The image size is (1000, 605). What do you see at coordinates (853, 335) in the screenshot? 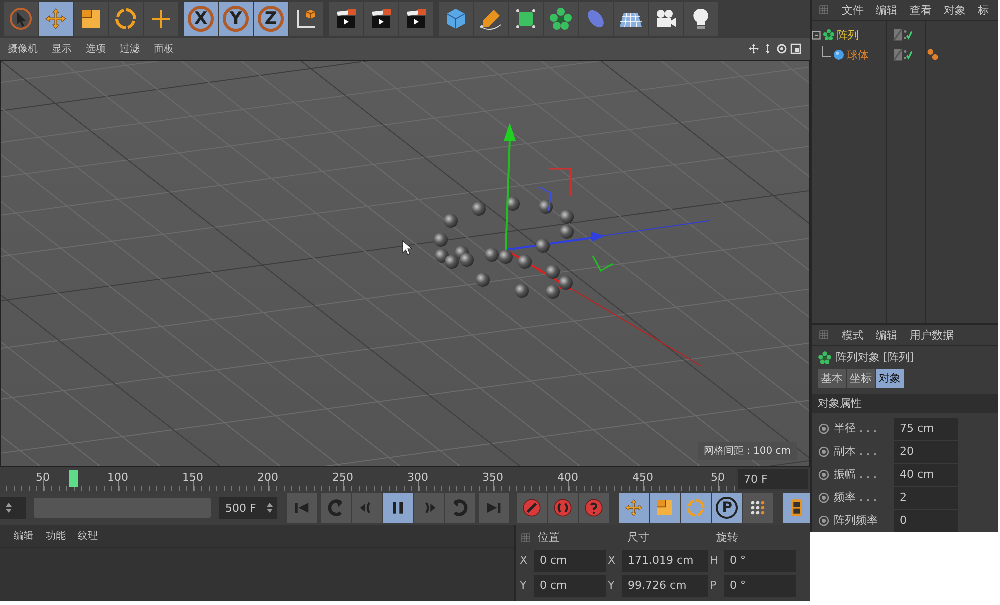
I see `menu-item: 模式` at bounding box center [853, 335].